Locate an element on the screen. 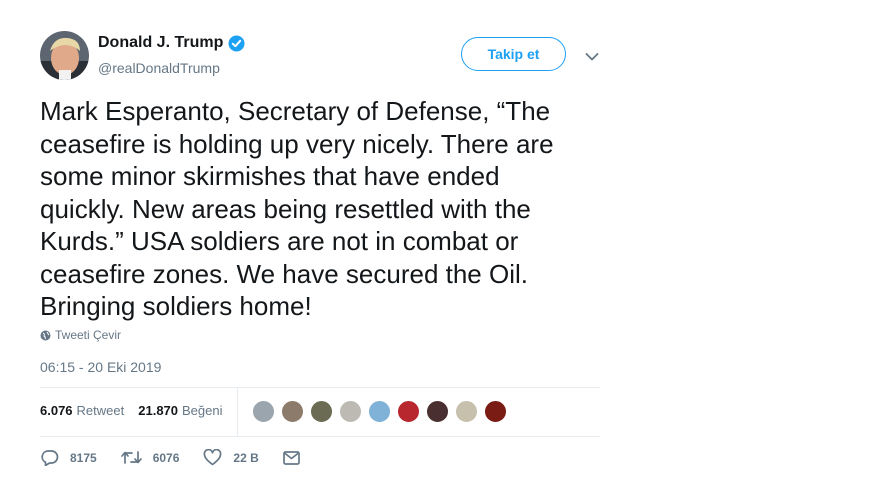 The image size is (880, 497). retweet-icon is located at coordinates (131, 457).